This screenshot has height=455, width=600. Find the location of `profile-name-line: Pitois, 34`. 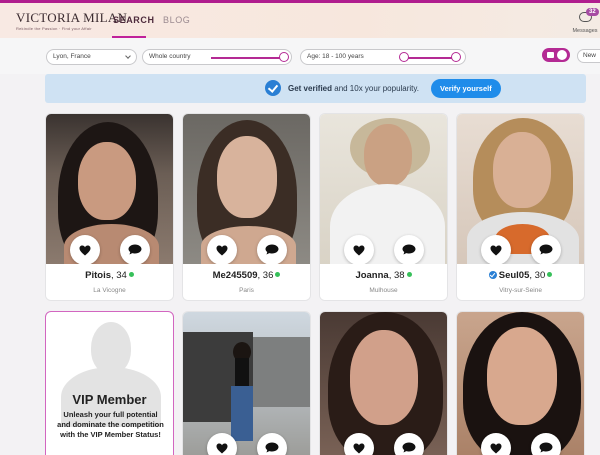

profile-name-line: Pitois, 34 is located at coordinates (109, 275).